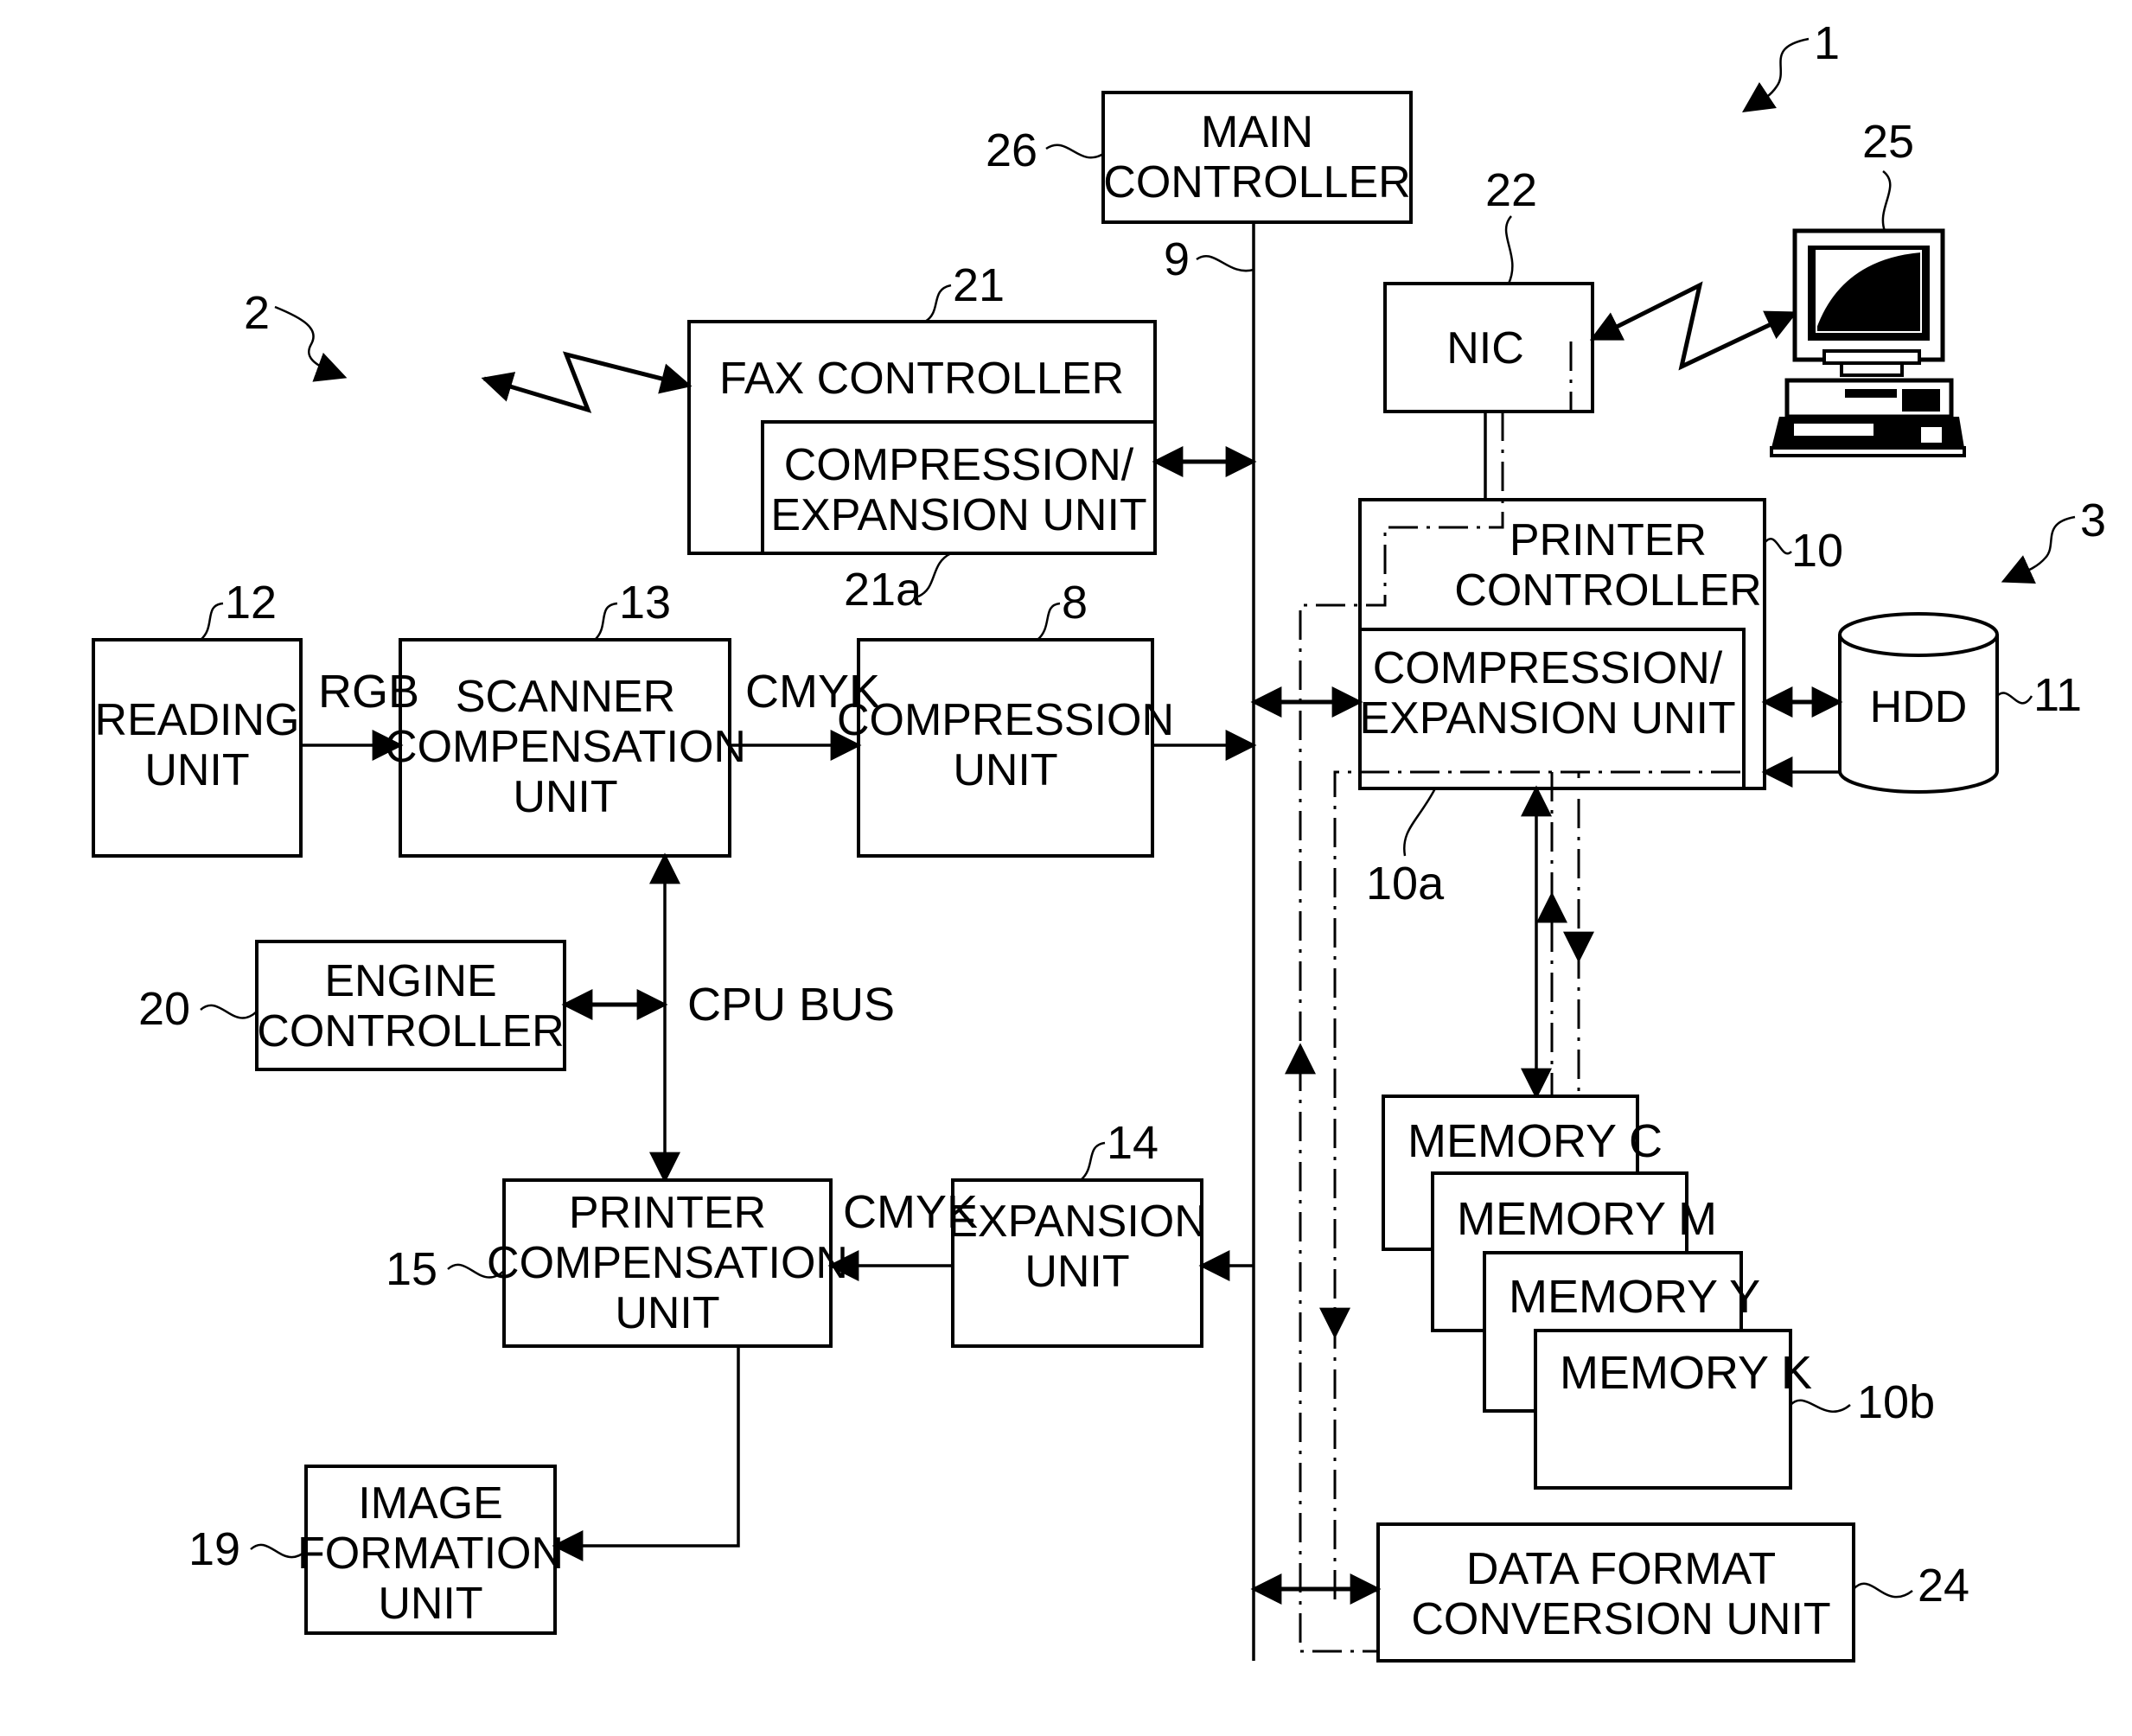 This screenshot has height=1736, width=2132. I want to click on reading-unit-block: READING UNIT, so click(198, 748).